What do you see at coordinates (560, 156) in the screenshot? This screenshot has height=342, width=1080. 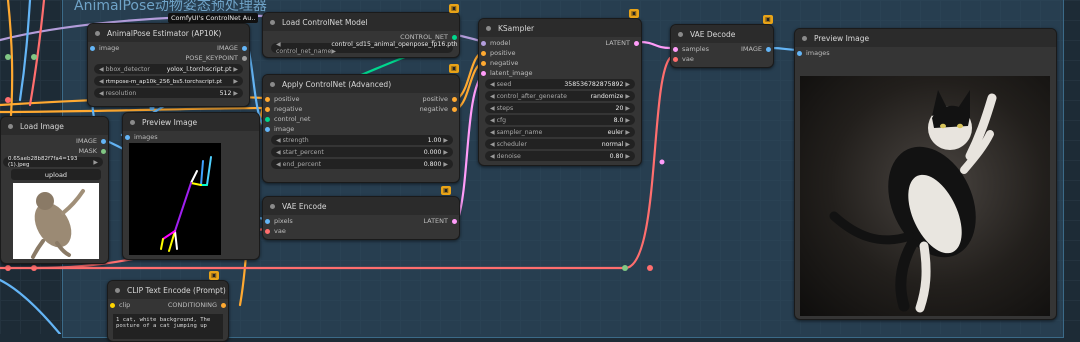 I see `denoise-slider: ◀ denoise 0.80 ▶` at bounding box center [560, 156].